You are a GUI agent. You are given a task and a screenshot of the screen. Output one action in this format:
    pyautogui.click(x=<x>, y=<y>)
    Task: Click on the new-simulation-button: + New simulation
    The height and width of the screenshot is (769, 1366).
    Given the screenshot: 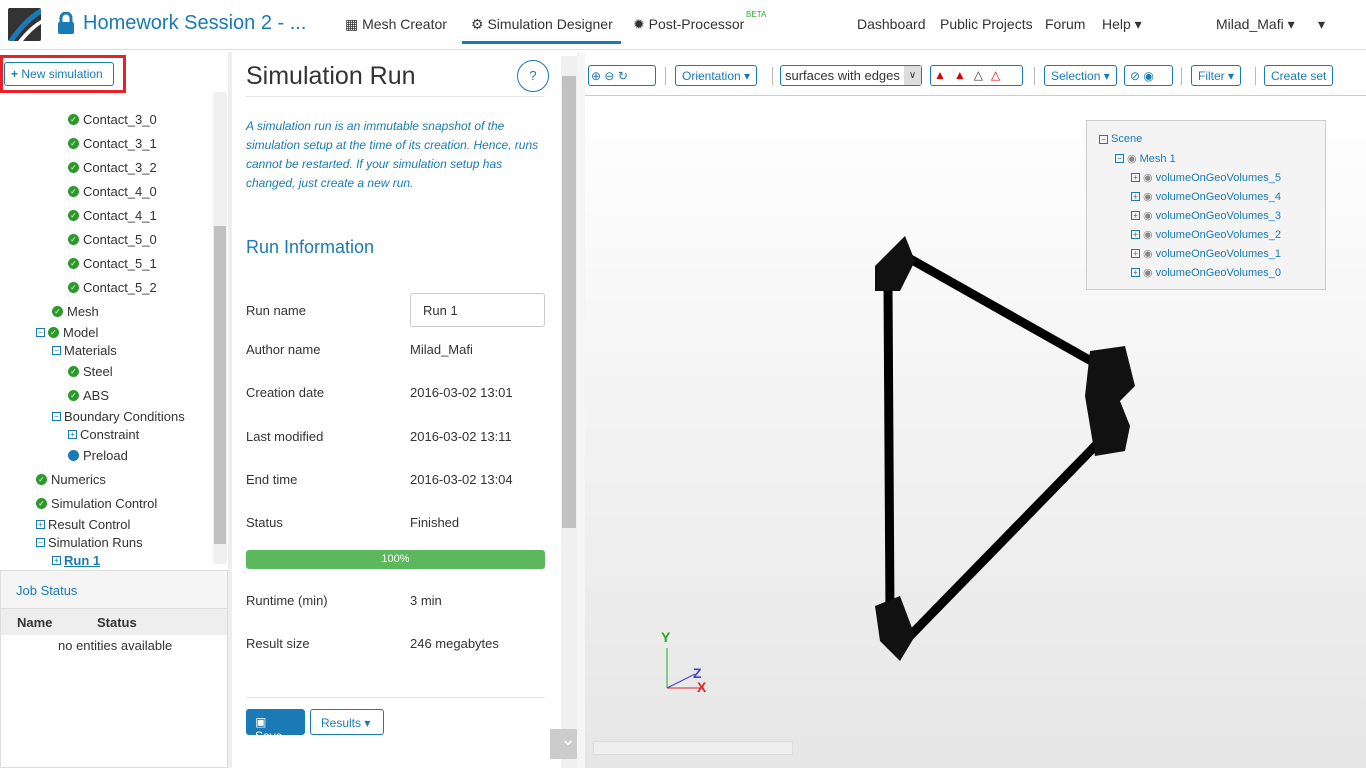 What is the action you would take?
    pyautogui.click(x=59, y=74)
    